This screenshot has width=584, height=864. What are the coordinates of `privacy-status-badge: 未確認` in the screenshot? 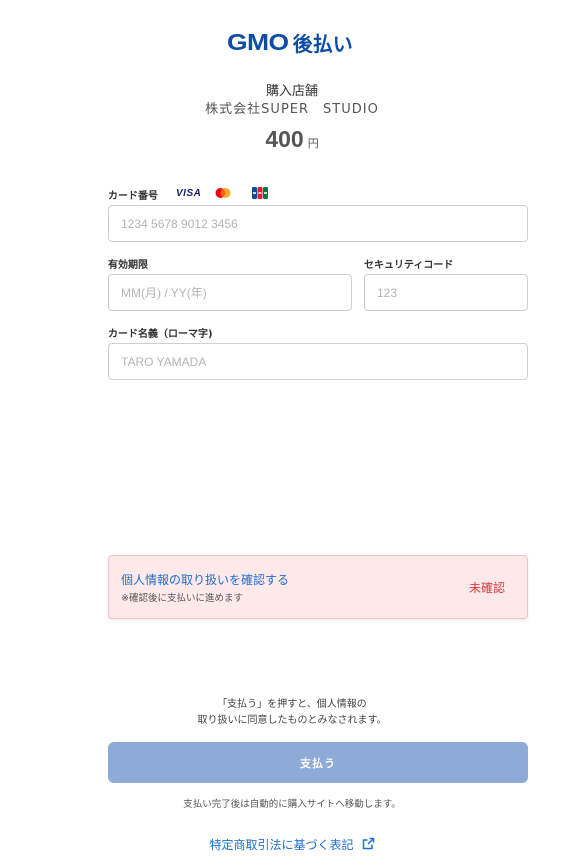 It's located at (486, 588).